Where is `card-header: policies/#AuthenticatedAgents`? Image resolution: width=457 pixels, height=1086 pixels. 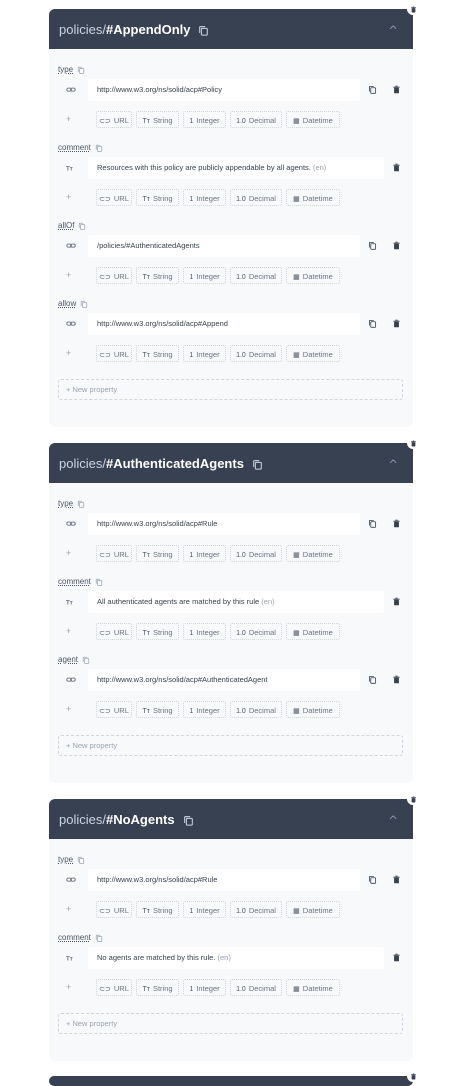
card-header: policies/#AuthenticatedAgents is located at coordinates (231, 463).